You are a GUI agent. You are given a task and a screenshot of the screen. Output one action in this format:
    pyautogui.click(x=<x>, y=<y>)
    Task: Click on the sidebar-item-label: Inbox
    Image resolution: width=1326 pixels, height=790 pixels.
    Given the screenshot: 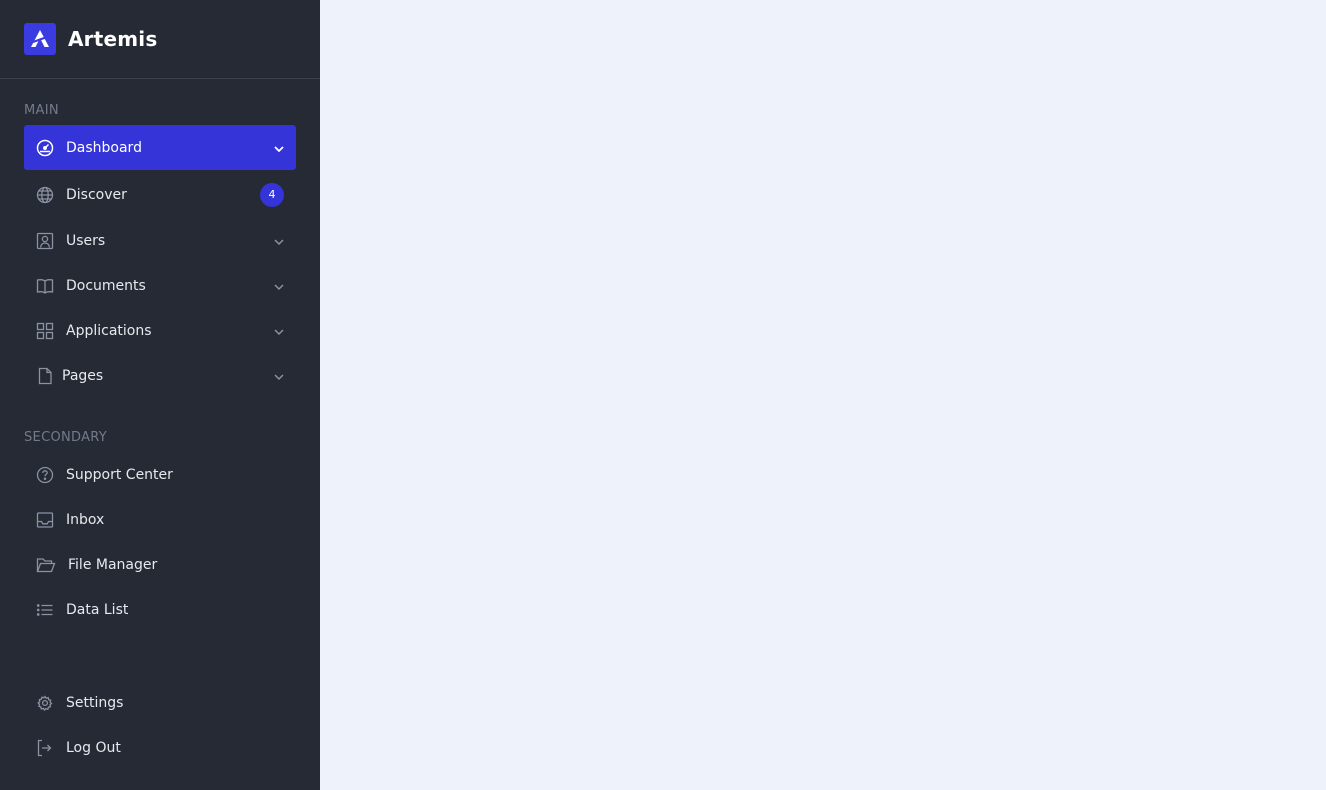 What is the action you would take?
    pyautogui.click(x=85, y=519)
    